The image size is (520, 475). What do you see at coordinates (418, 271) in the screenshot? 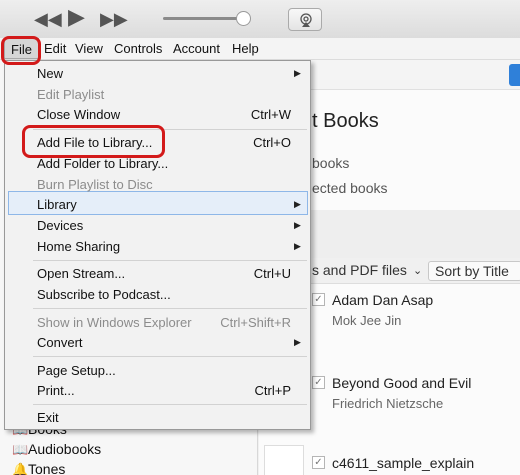
I see `chevron-down-icon: ⌄` at bounding box center [418, 271].